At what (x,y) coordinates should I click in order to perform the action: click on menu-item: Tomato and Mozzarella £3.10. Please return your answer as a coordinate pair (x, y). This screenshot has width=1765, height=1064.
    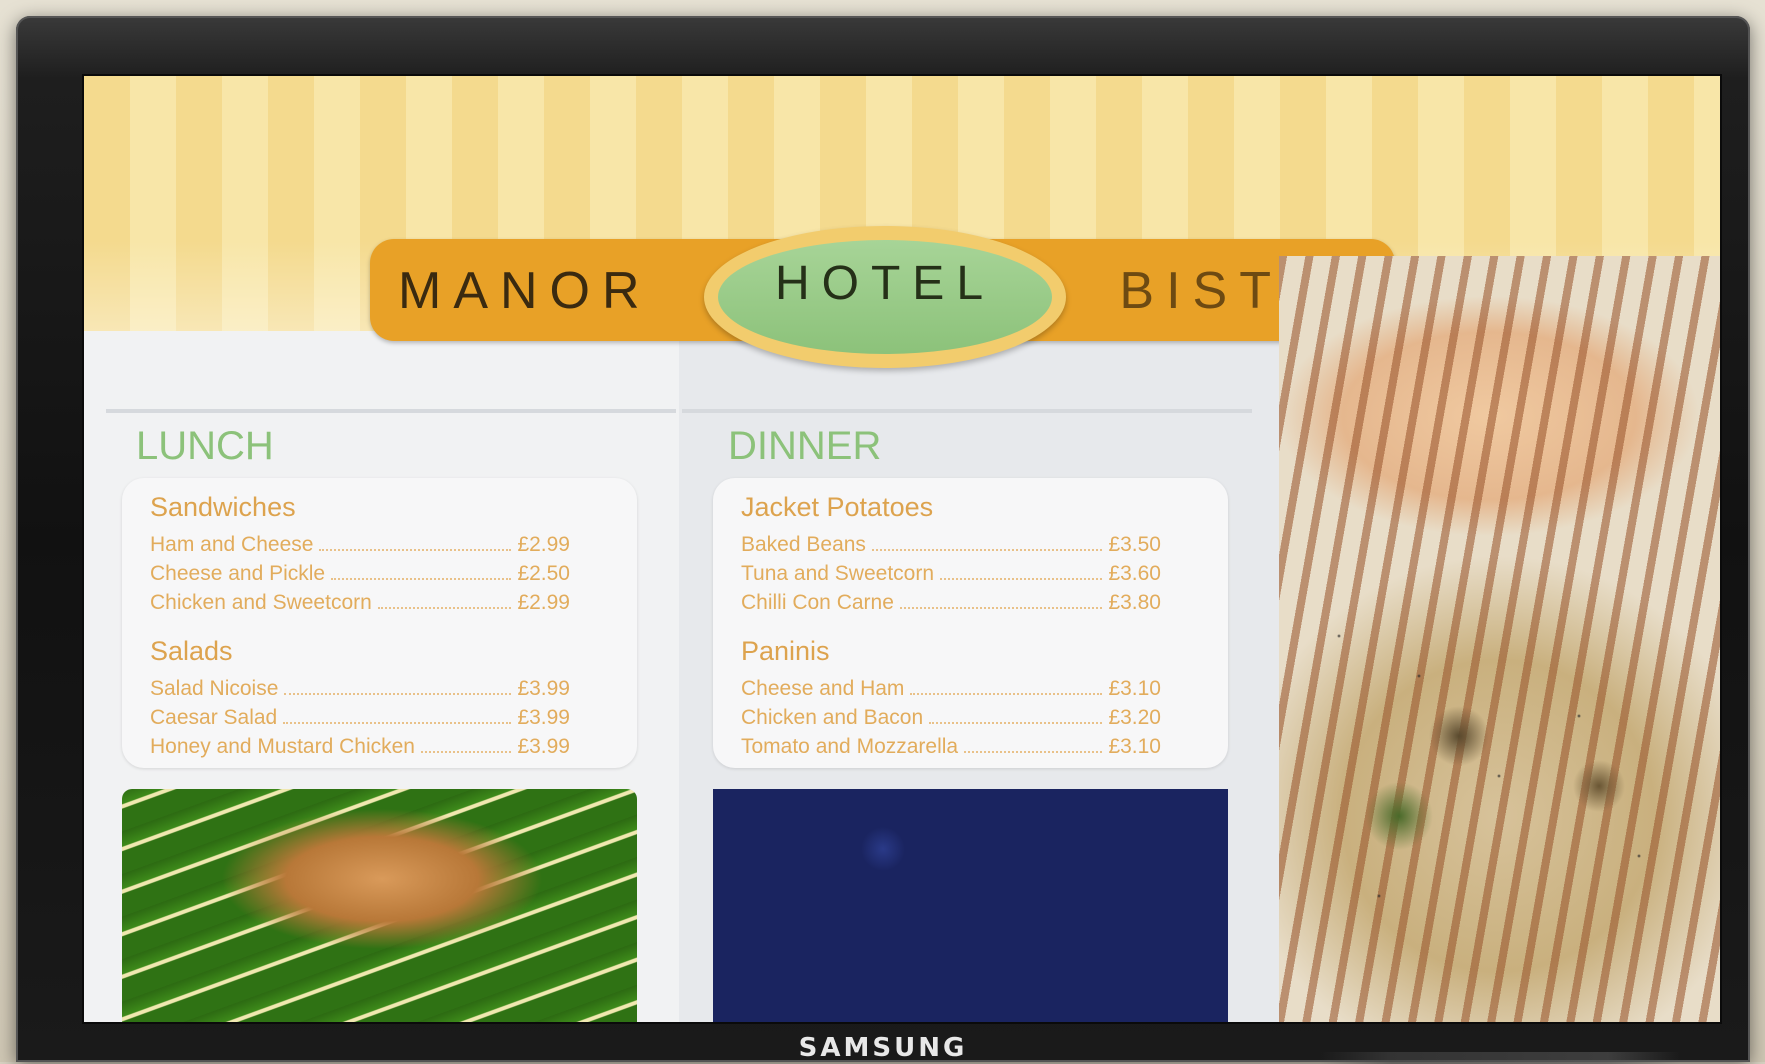
    Looking at the image, I should click on (951, 747).